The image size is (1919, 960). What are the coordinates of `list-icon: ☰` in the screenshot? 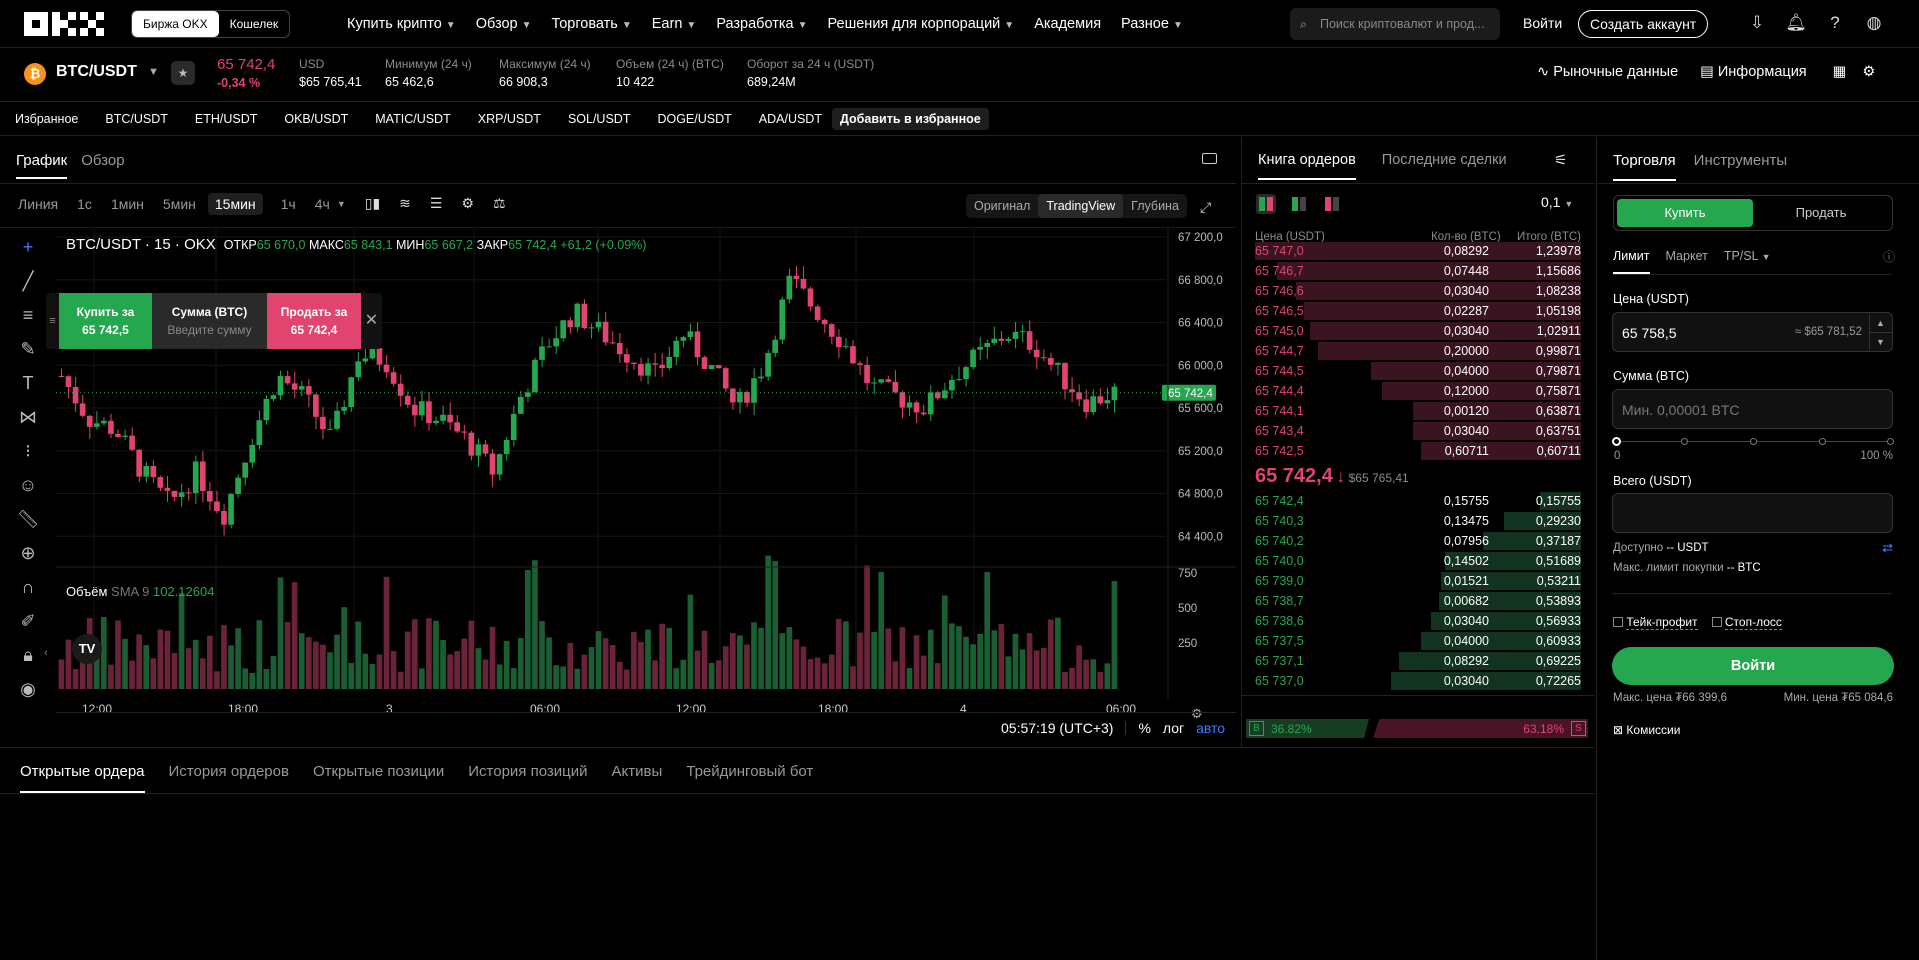 It's located at (436, 203).